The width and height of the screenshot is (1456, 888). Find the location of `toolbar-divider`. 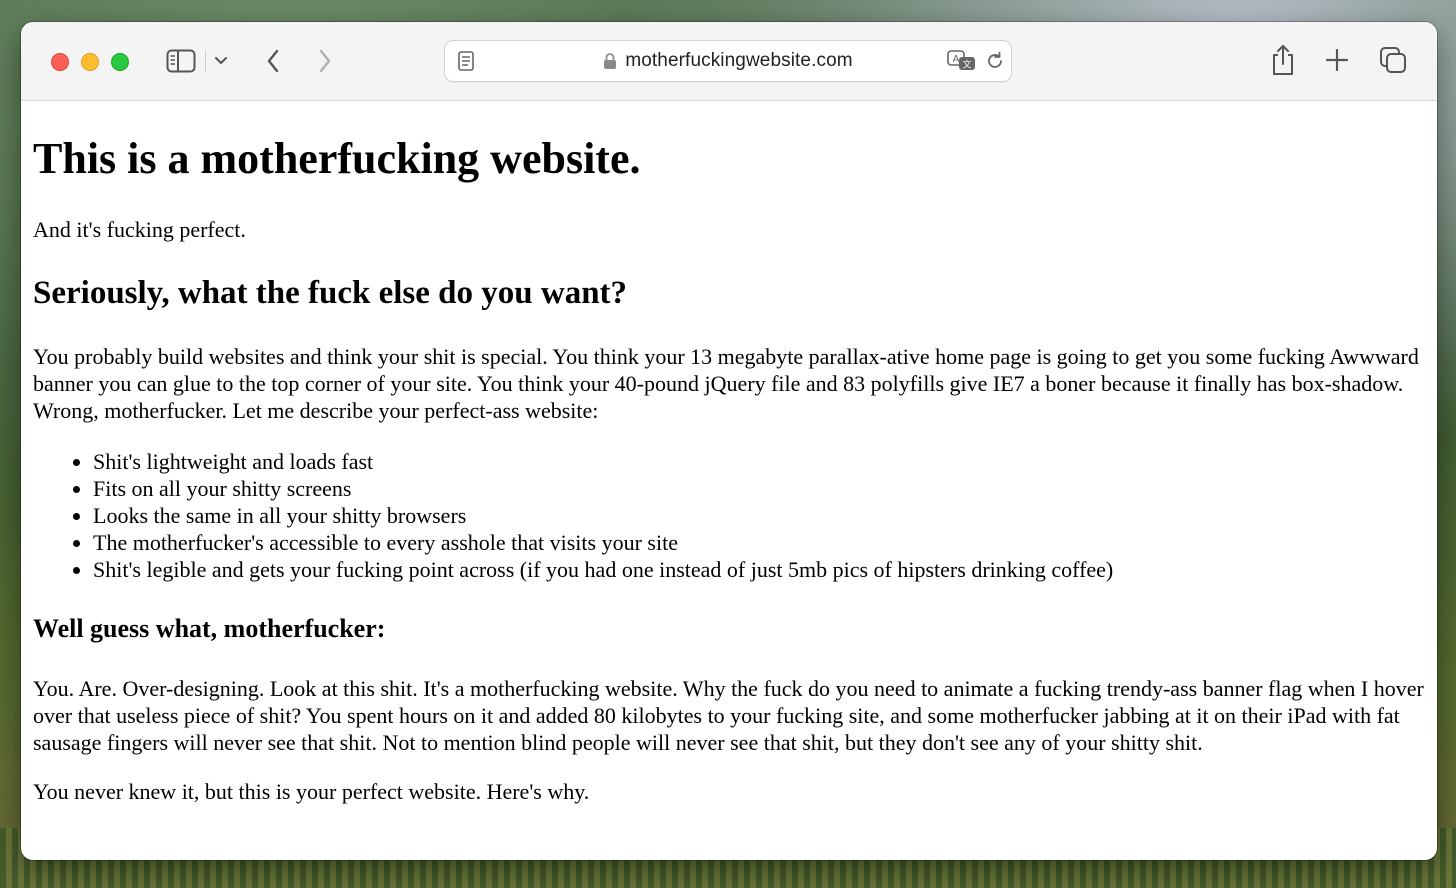

toolbar-divider is located at coordinates (205, 61).